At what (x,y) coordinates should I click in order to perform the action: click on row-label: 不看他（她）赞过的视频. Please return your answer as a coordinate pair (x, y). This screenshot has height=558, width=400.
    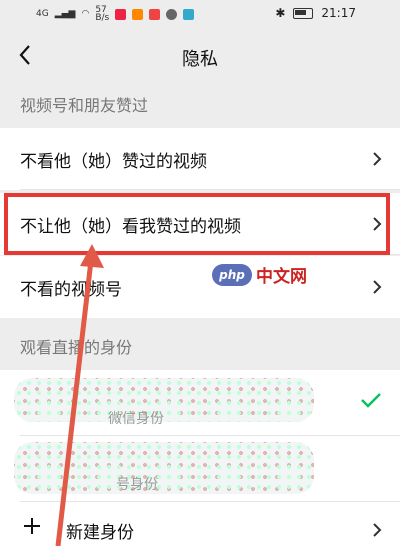
    Looking at the image, I should click on (113, 161).